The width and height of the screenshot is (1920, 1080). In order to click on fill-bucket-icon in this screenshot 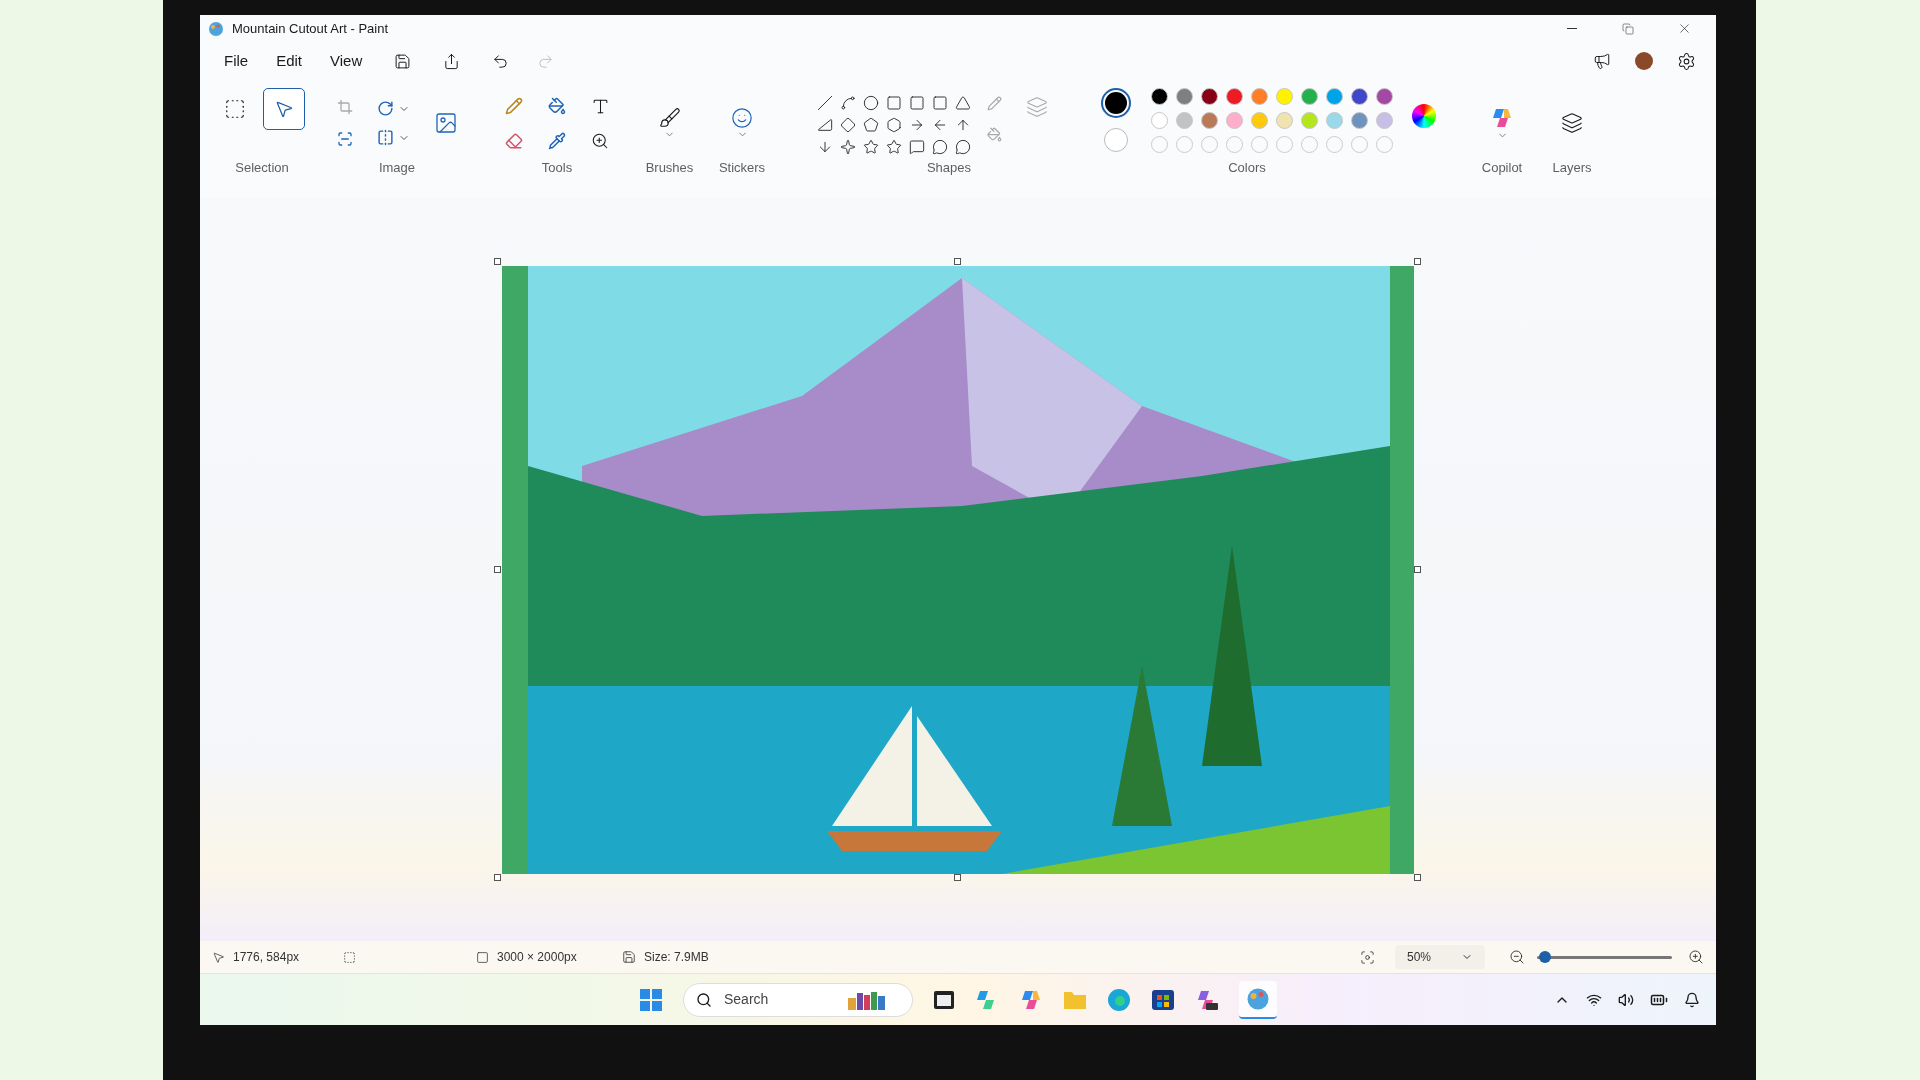, I will do `click(556, 105)`.